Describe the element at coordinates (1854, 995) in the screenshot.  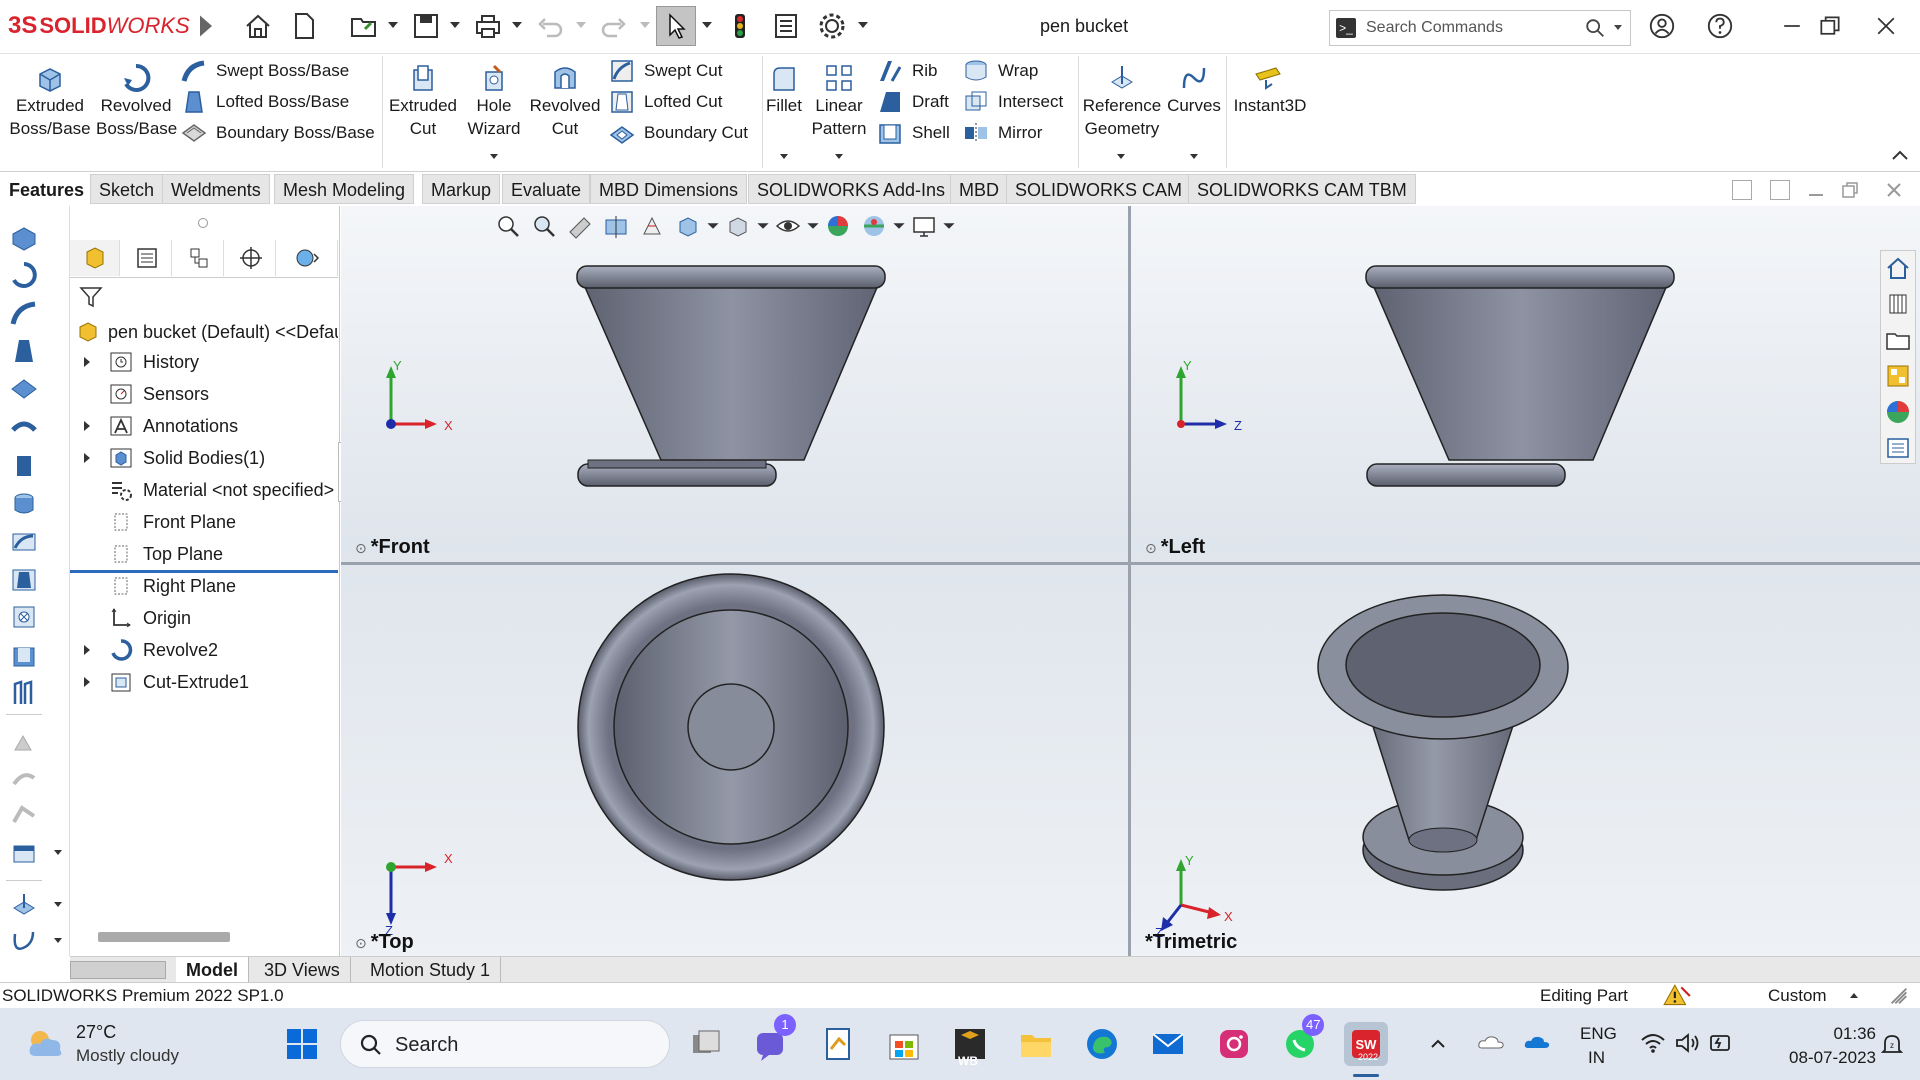
I see `units-dropdown-icon` at that location.